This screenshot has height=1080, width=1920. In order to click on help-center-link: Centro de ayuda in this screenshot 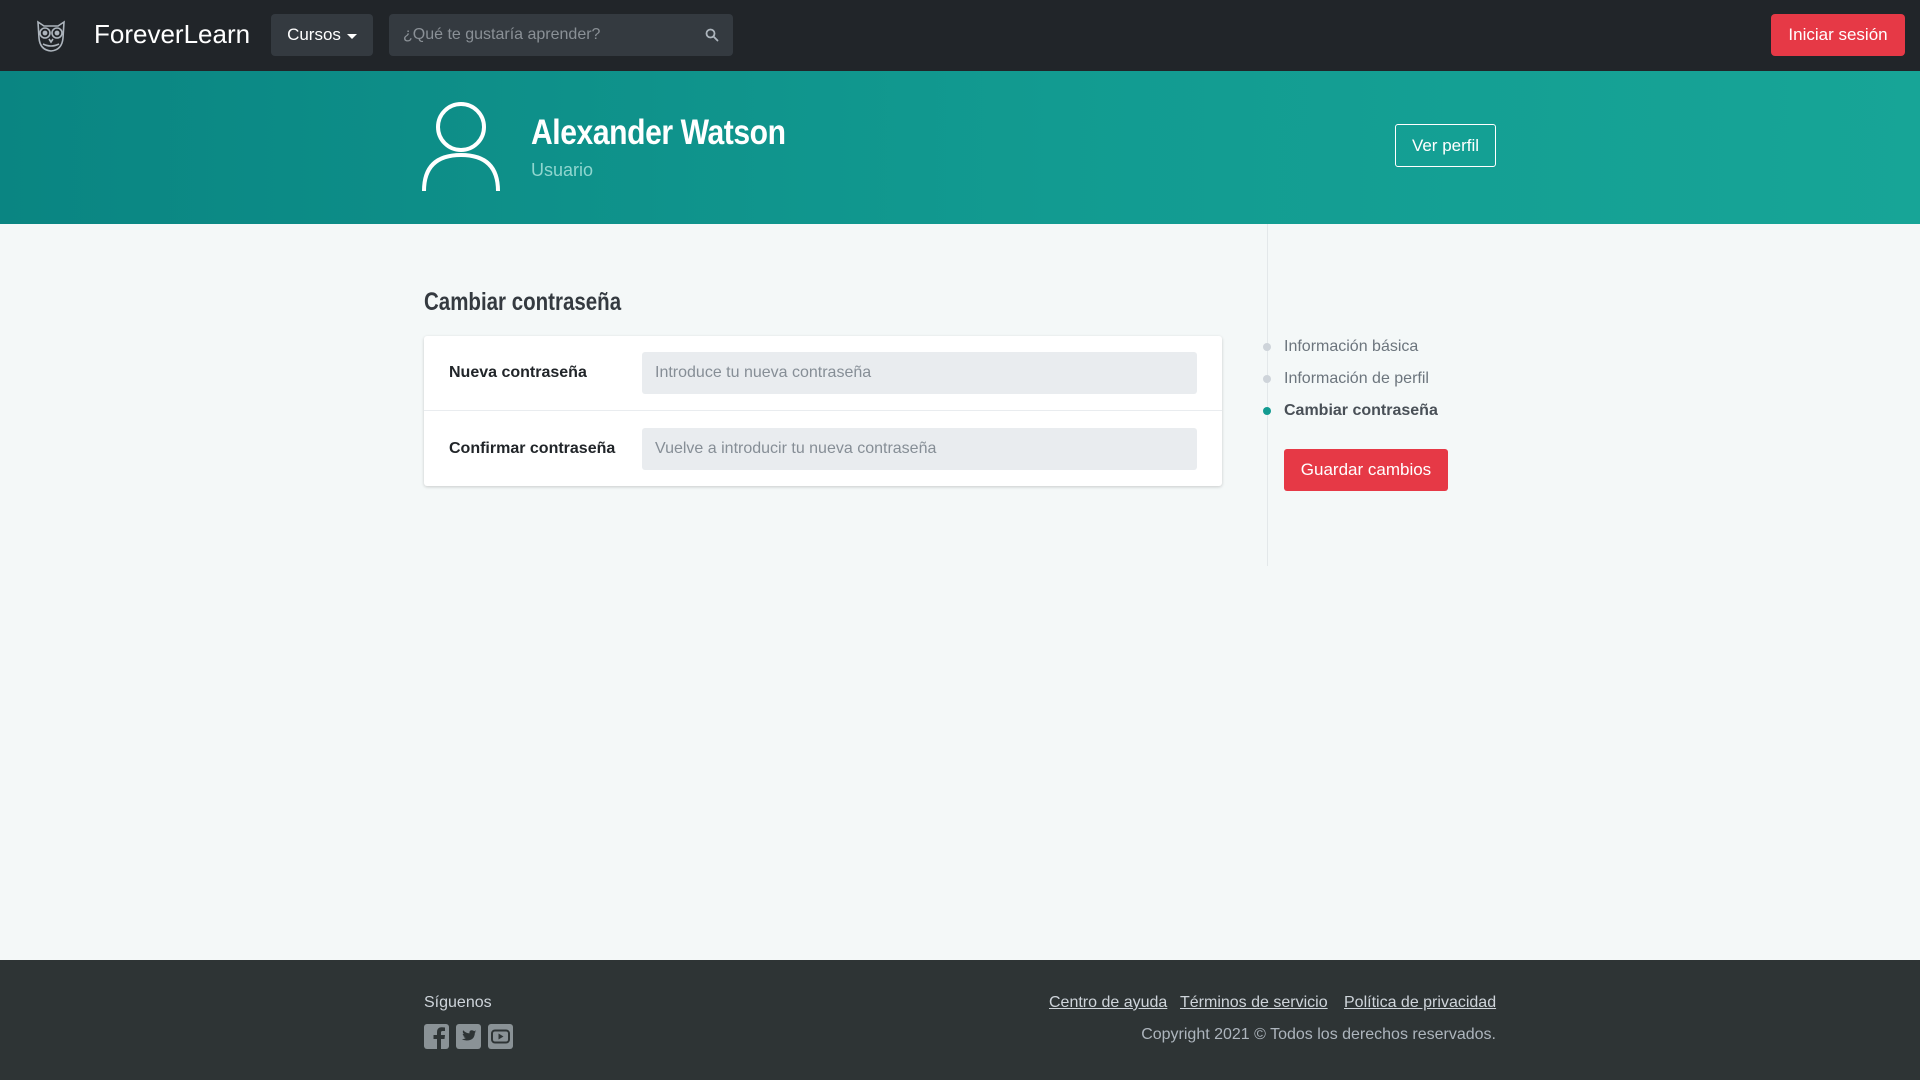, I will do `click(1108, 1003)`.